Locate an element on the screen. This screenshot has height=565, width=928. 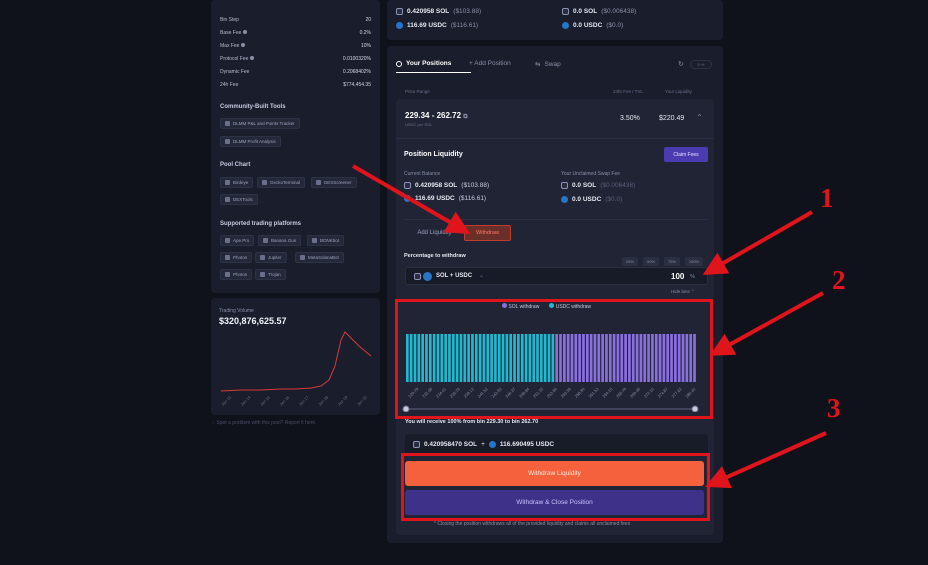
annotation-number-1: 1 is located at coordinates (827, 198).